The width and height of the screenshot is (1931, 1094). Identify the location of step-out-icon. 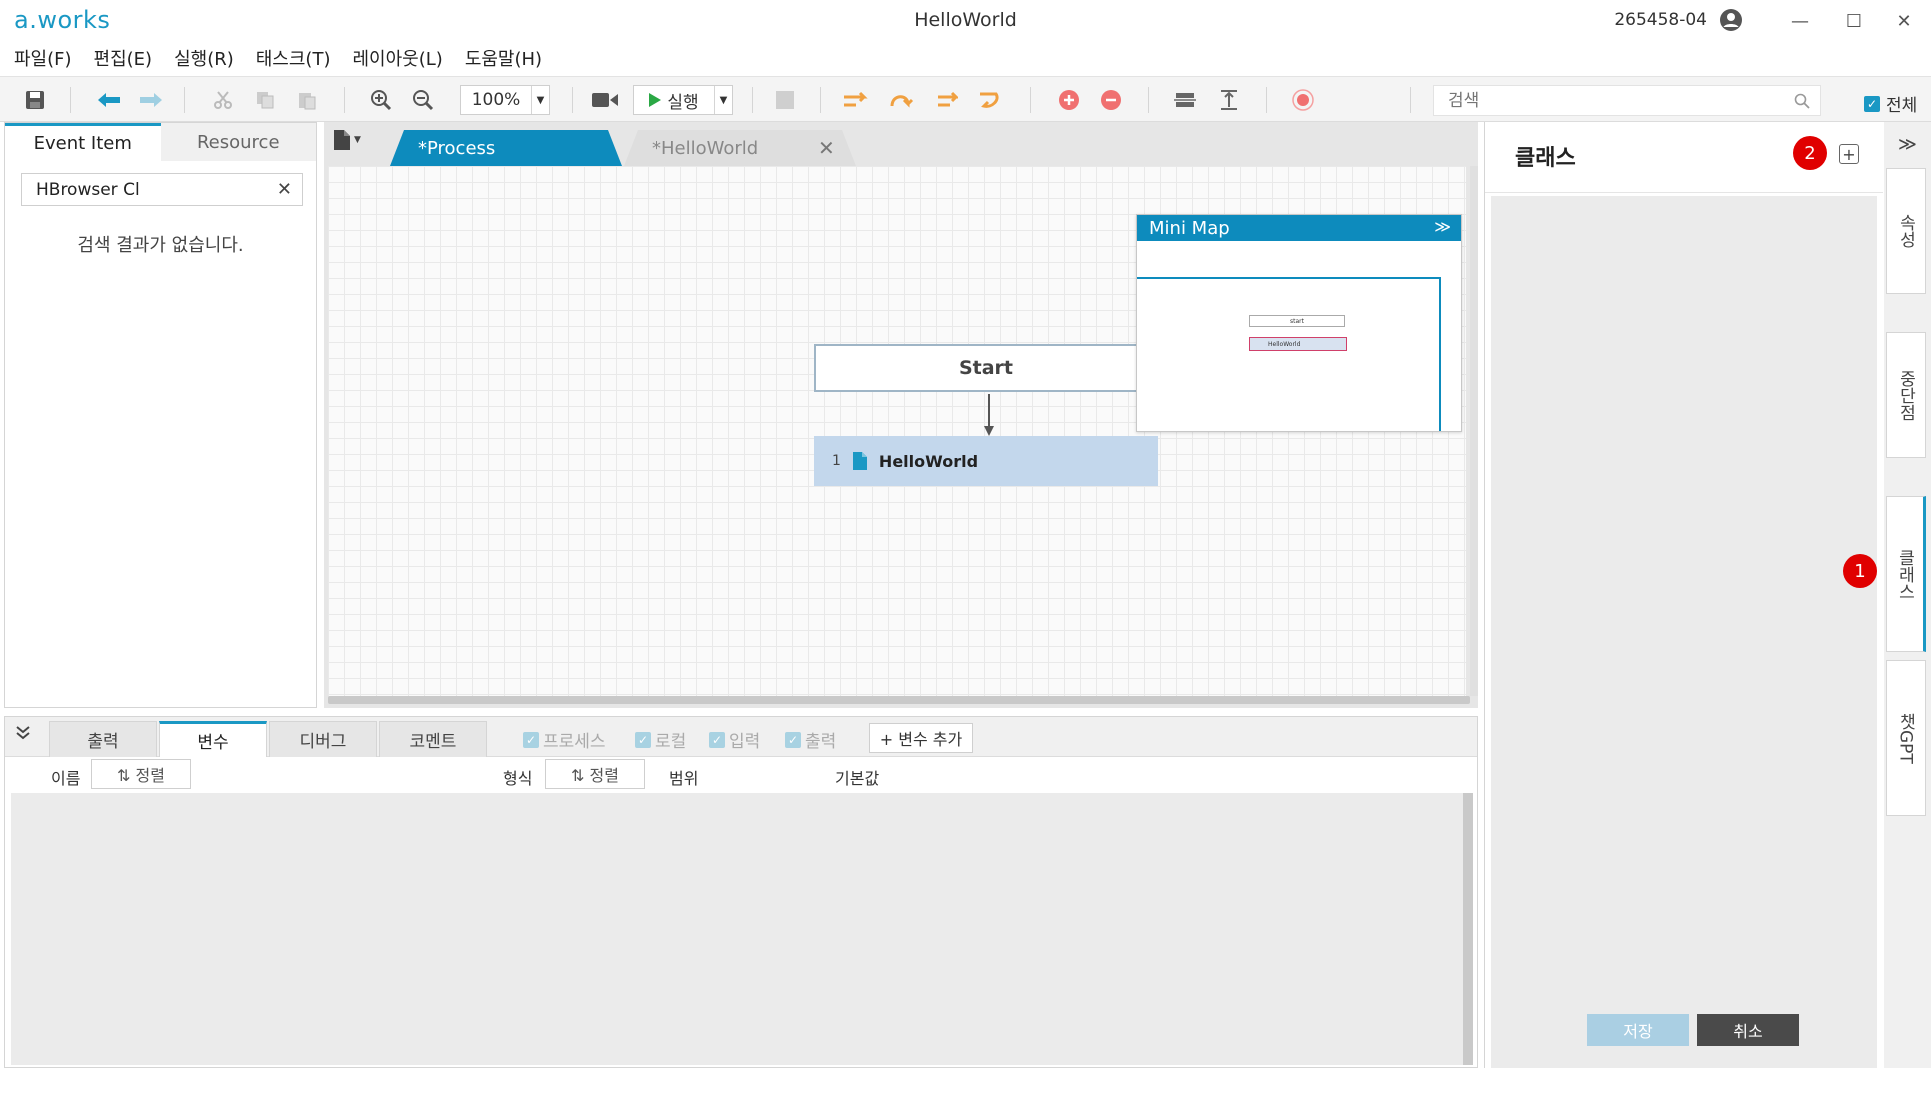
(945, 100).